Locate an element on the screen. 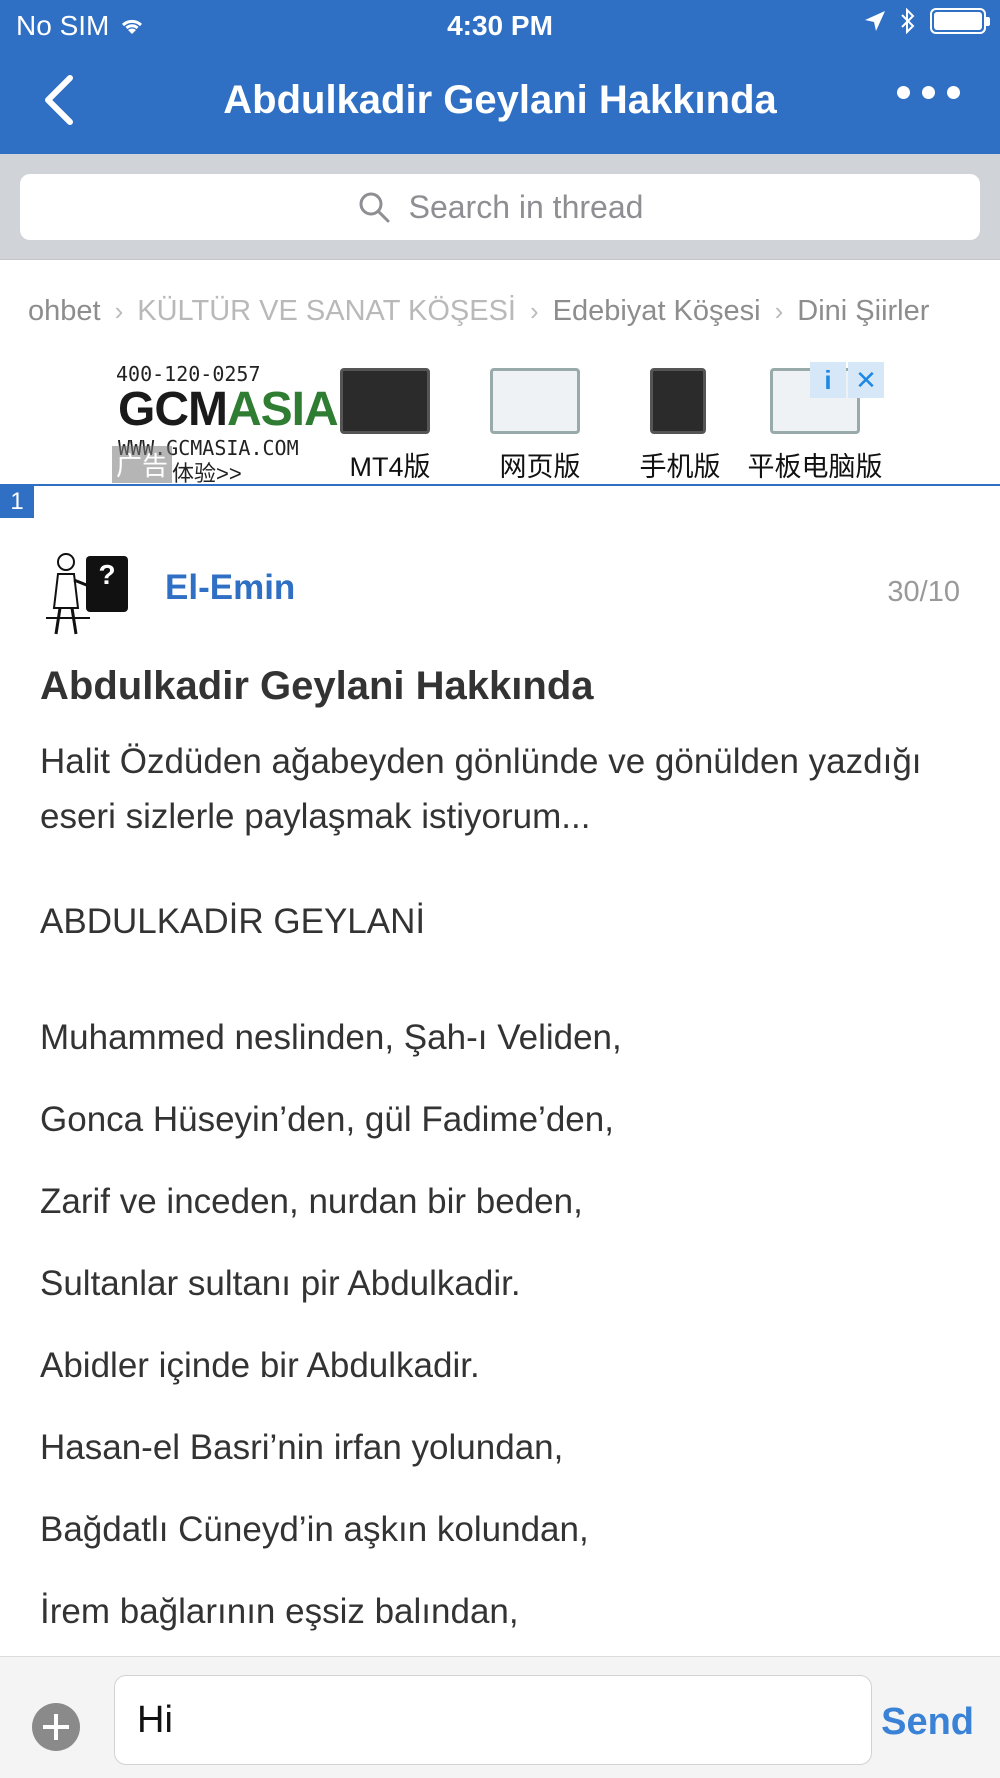 This screenshot has width=1000, height=1778. poem-line: Hasan-el Basri’nin irfan yolundan, is located at coordinates (302, 1447).